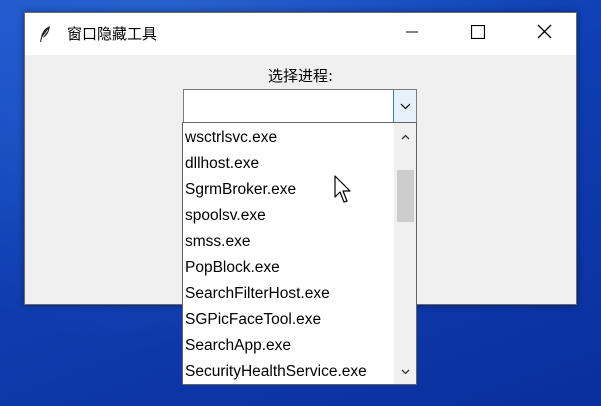 The height and width of the screenshot is (406, 601). I want to click on process-combobox, so click(300, 106).